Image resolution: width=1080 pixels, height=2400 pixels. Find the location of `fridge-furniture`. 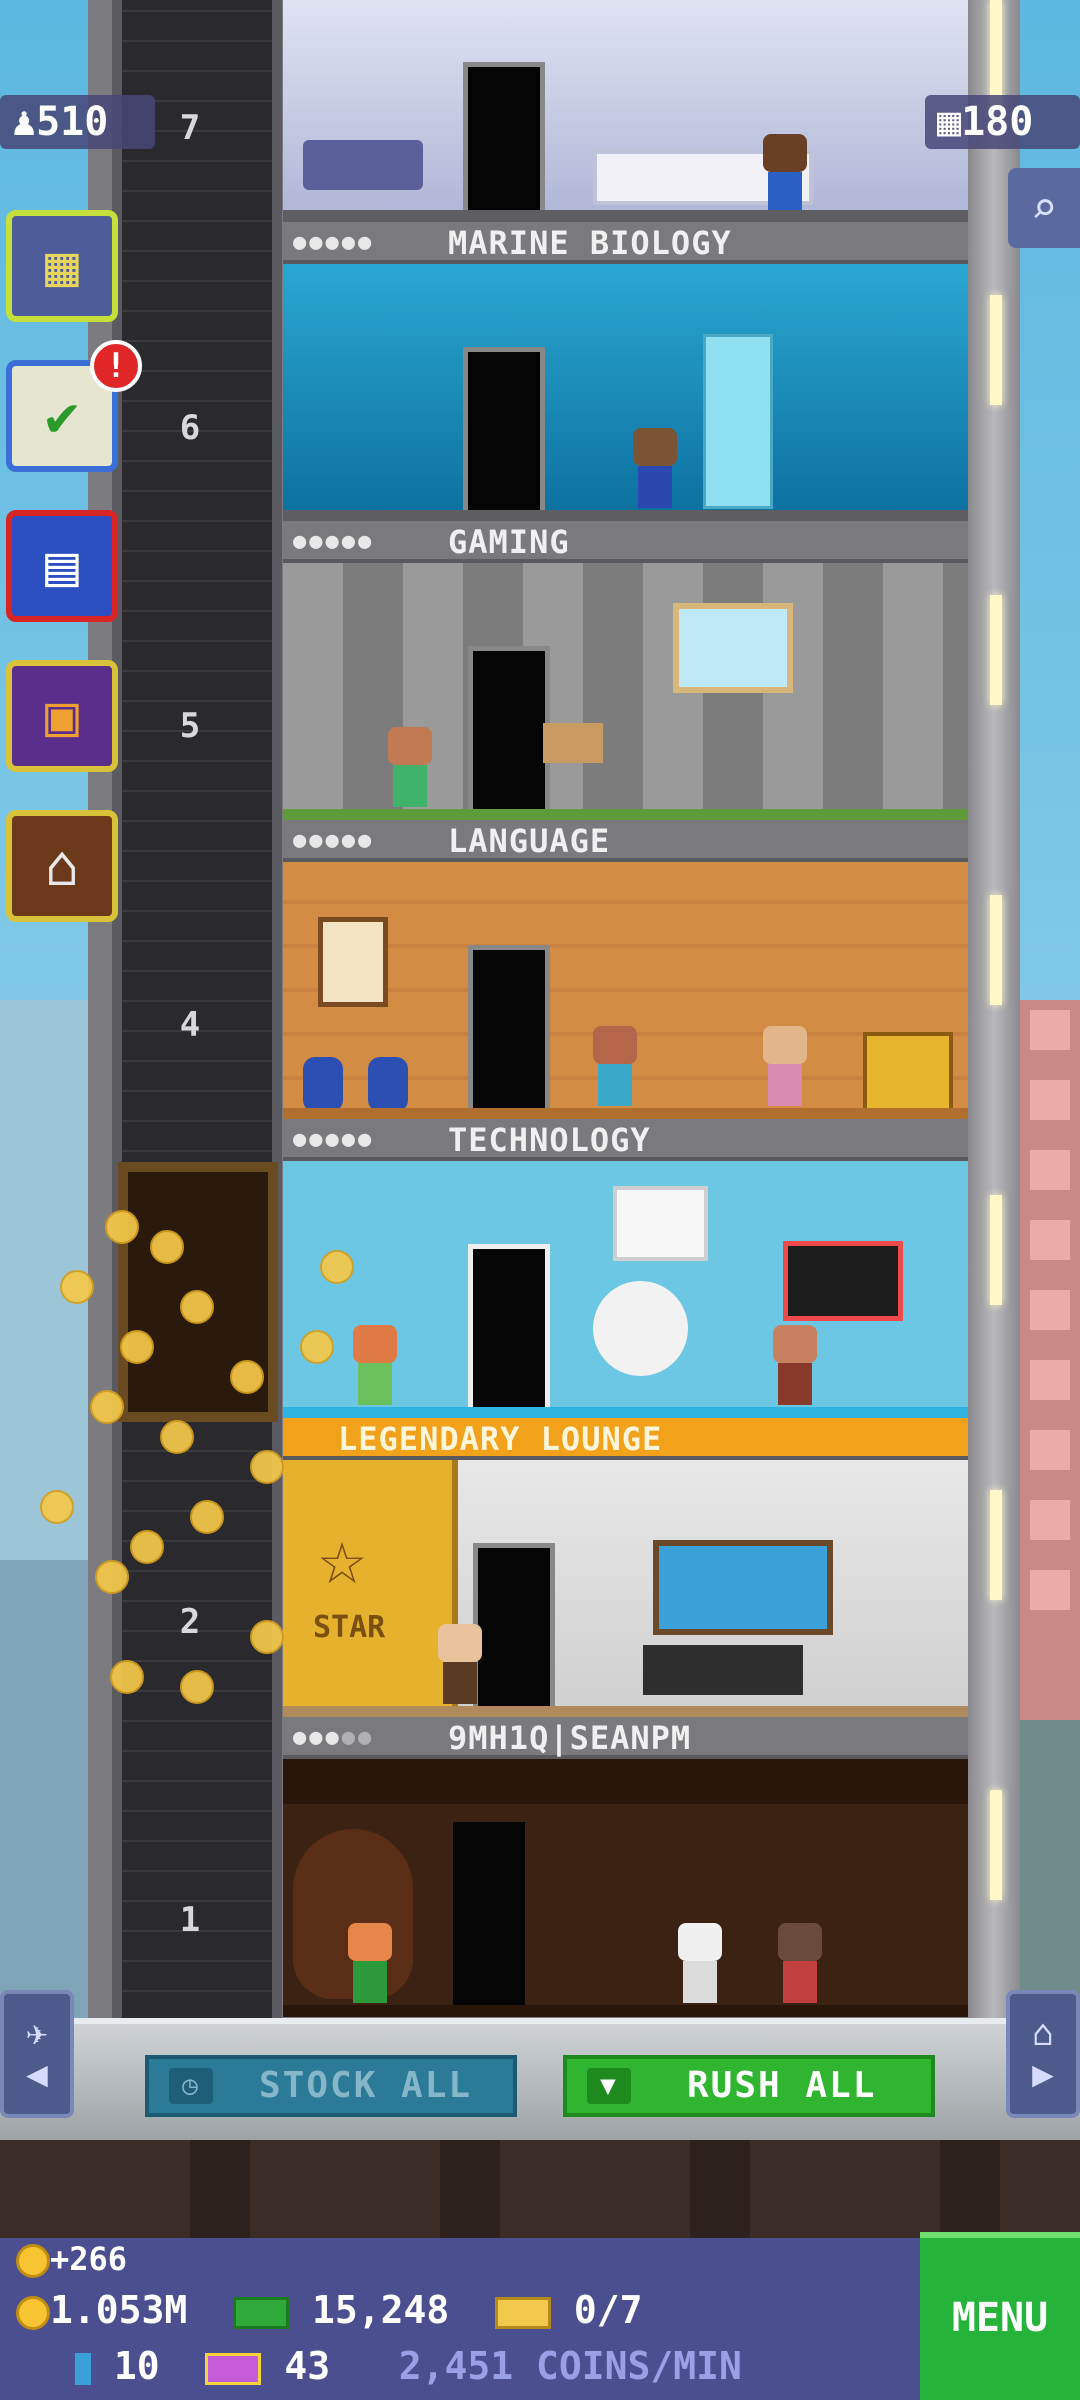

fridge-furniture is located at coordinates (738, 421).